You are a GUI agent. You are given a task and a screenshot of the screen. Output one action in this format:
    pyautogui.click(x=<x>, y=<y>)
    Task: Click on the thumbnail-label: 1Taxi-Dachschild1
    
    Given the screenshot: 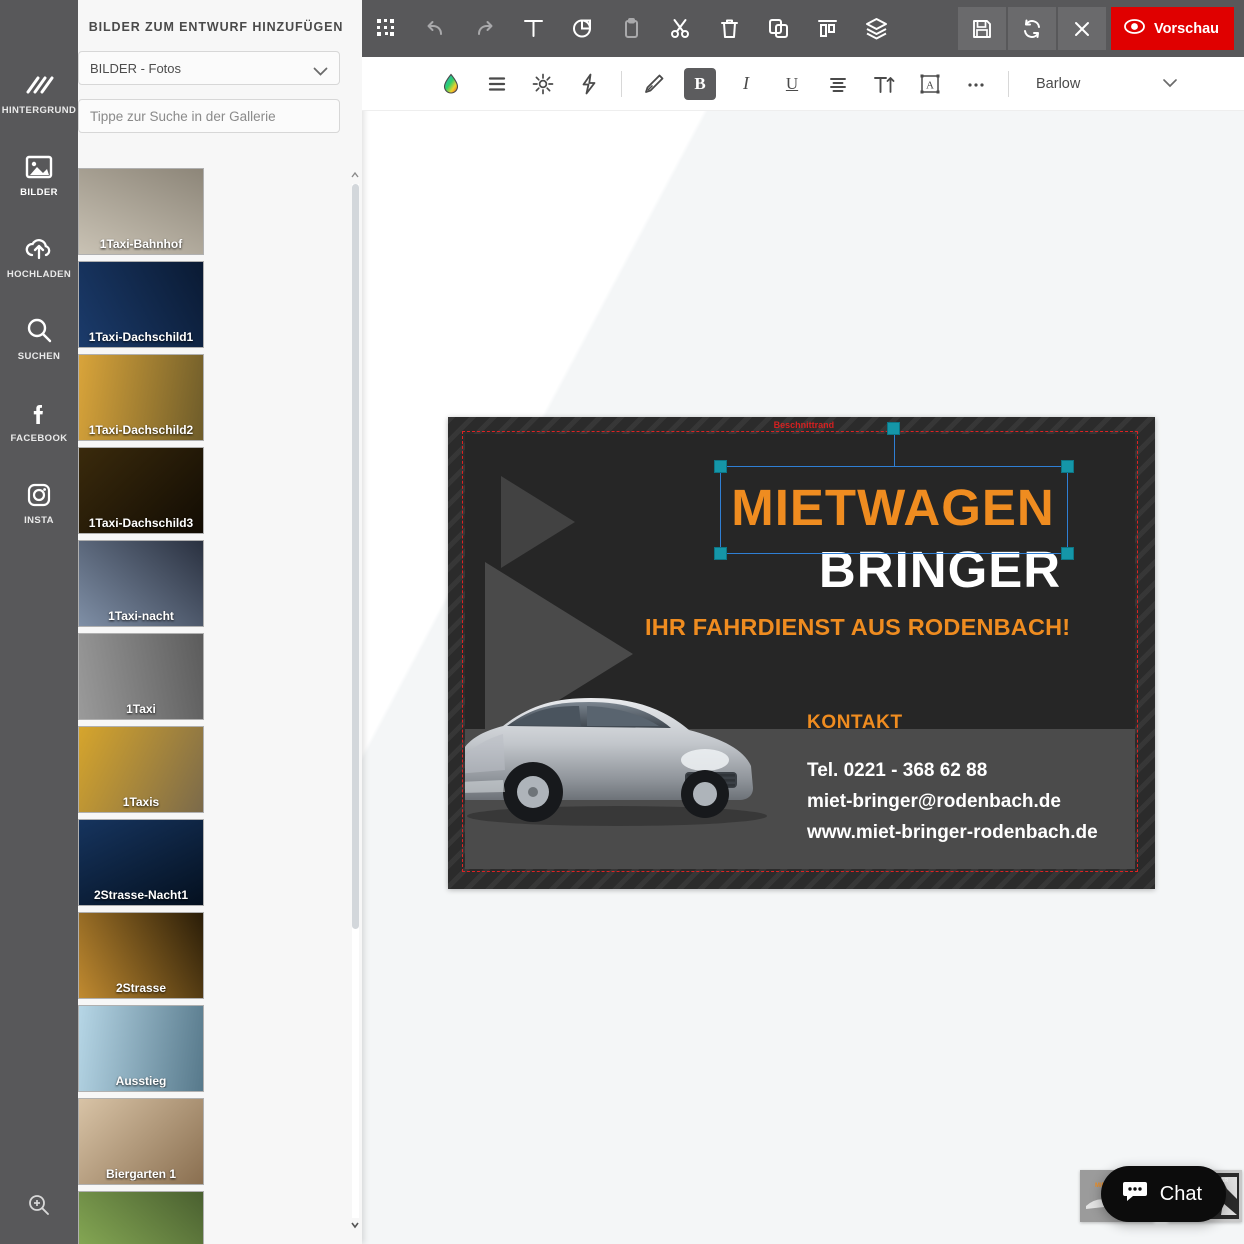 What is the action you would take?
    pyautogui.click(x=141, y=337)
    